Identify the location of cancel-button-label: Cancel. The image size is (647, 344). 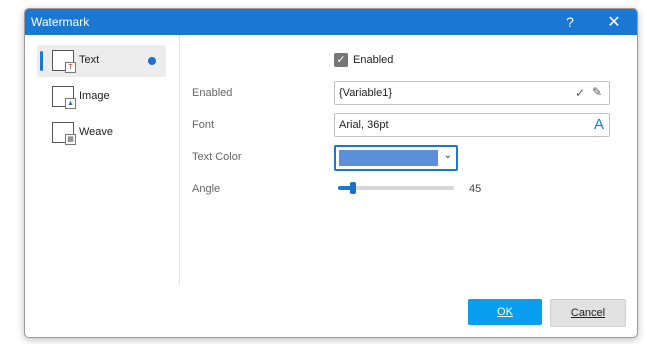
(588, 313).